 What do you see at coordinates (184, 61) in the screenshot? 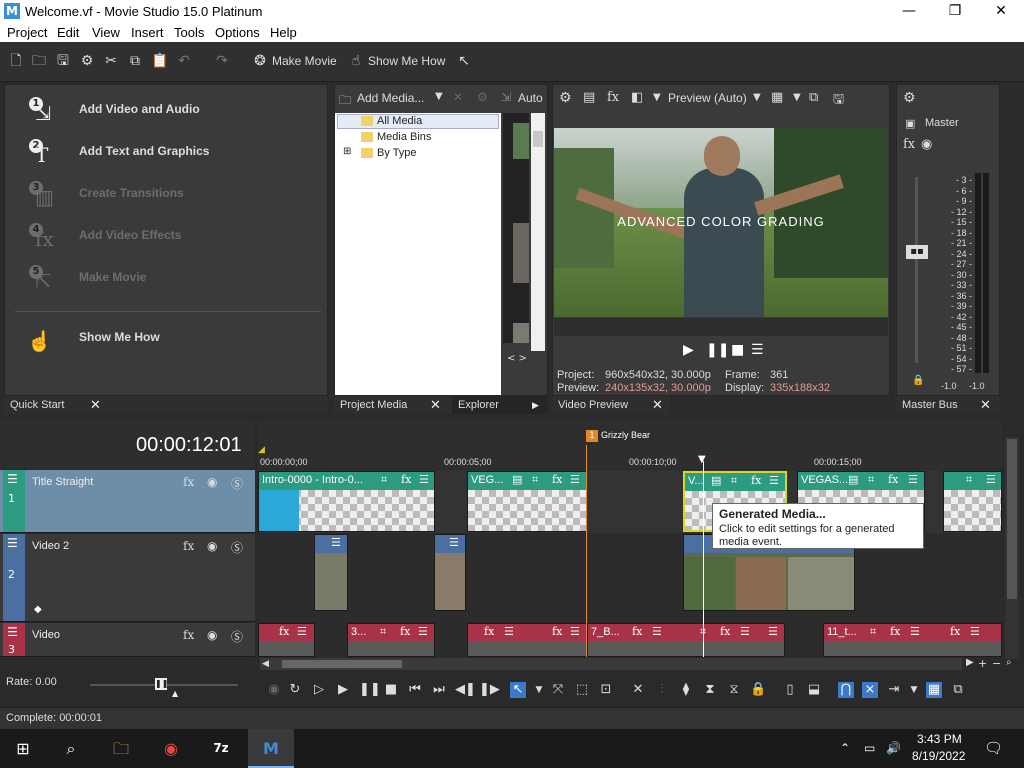
I see `undo-icon: ↶` at bounding box center [184, 61].